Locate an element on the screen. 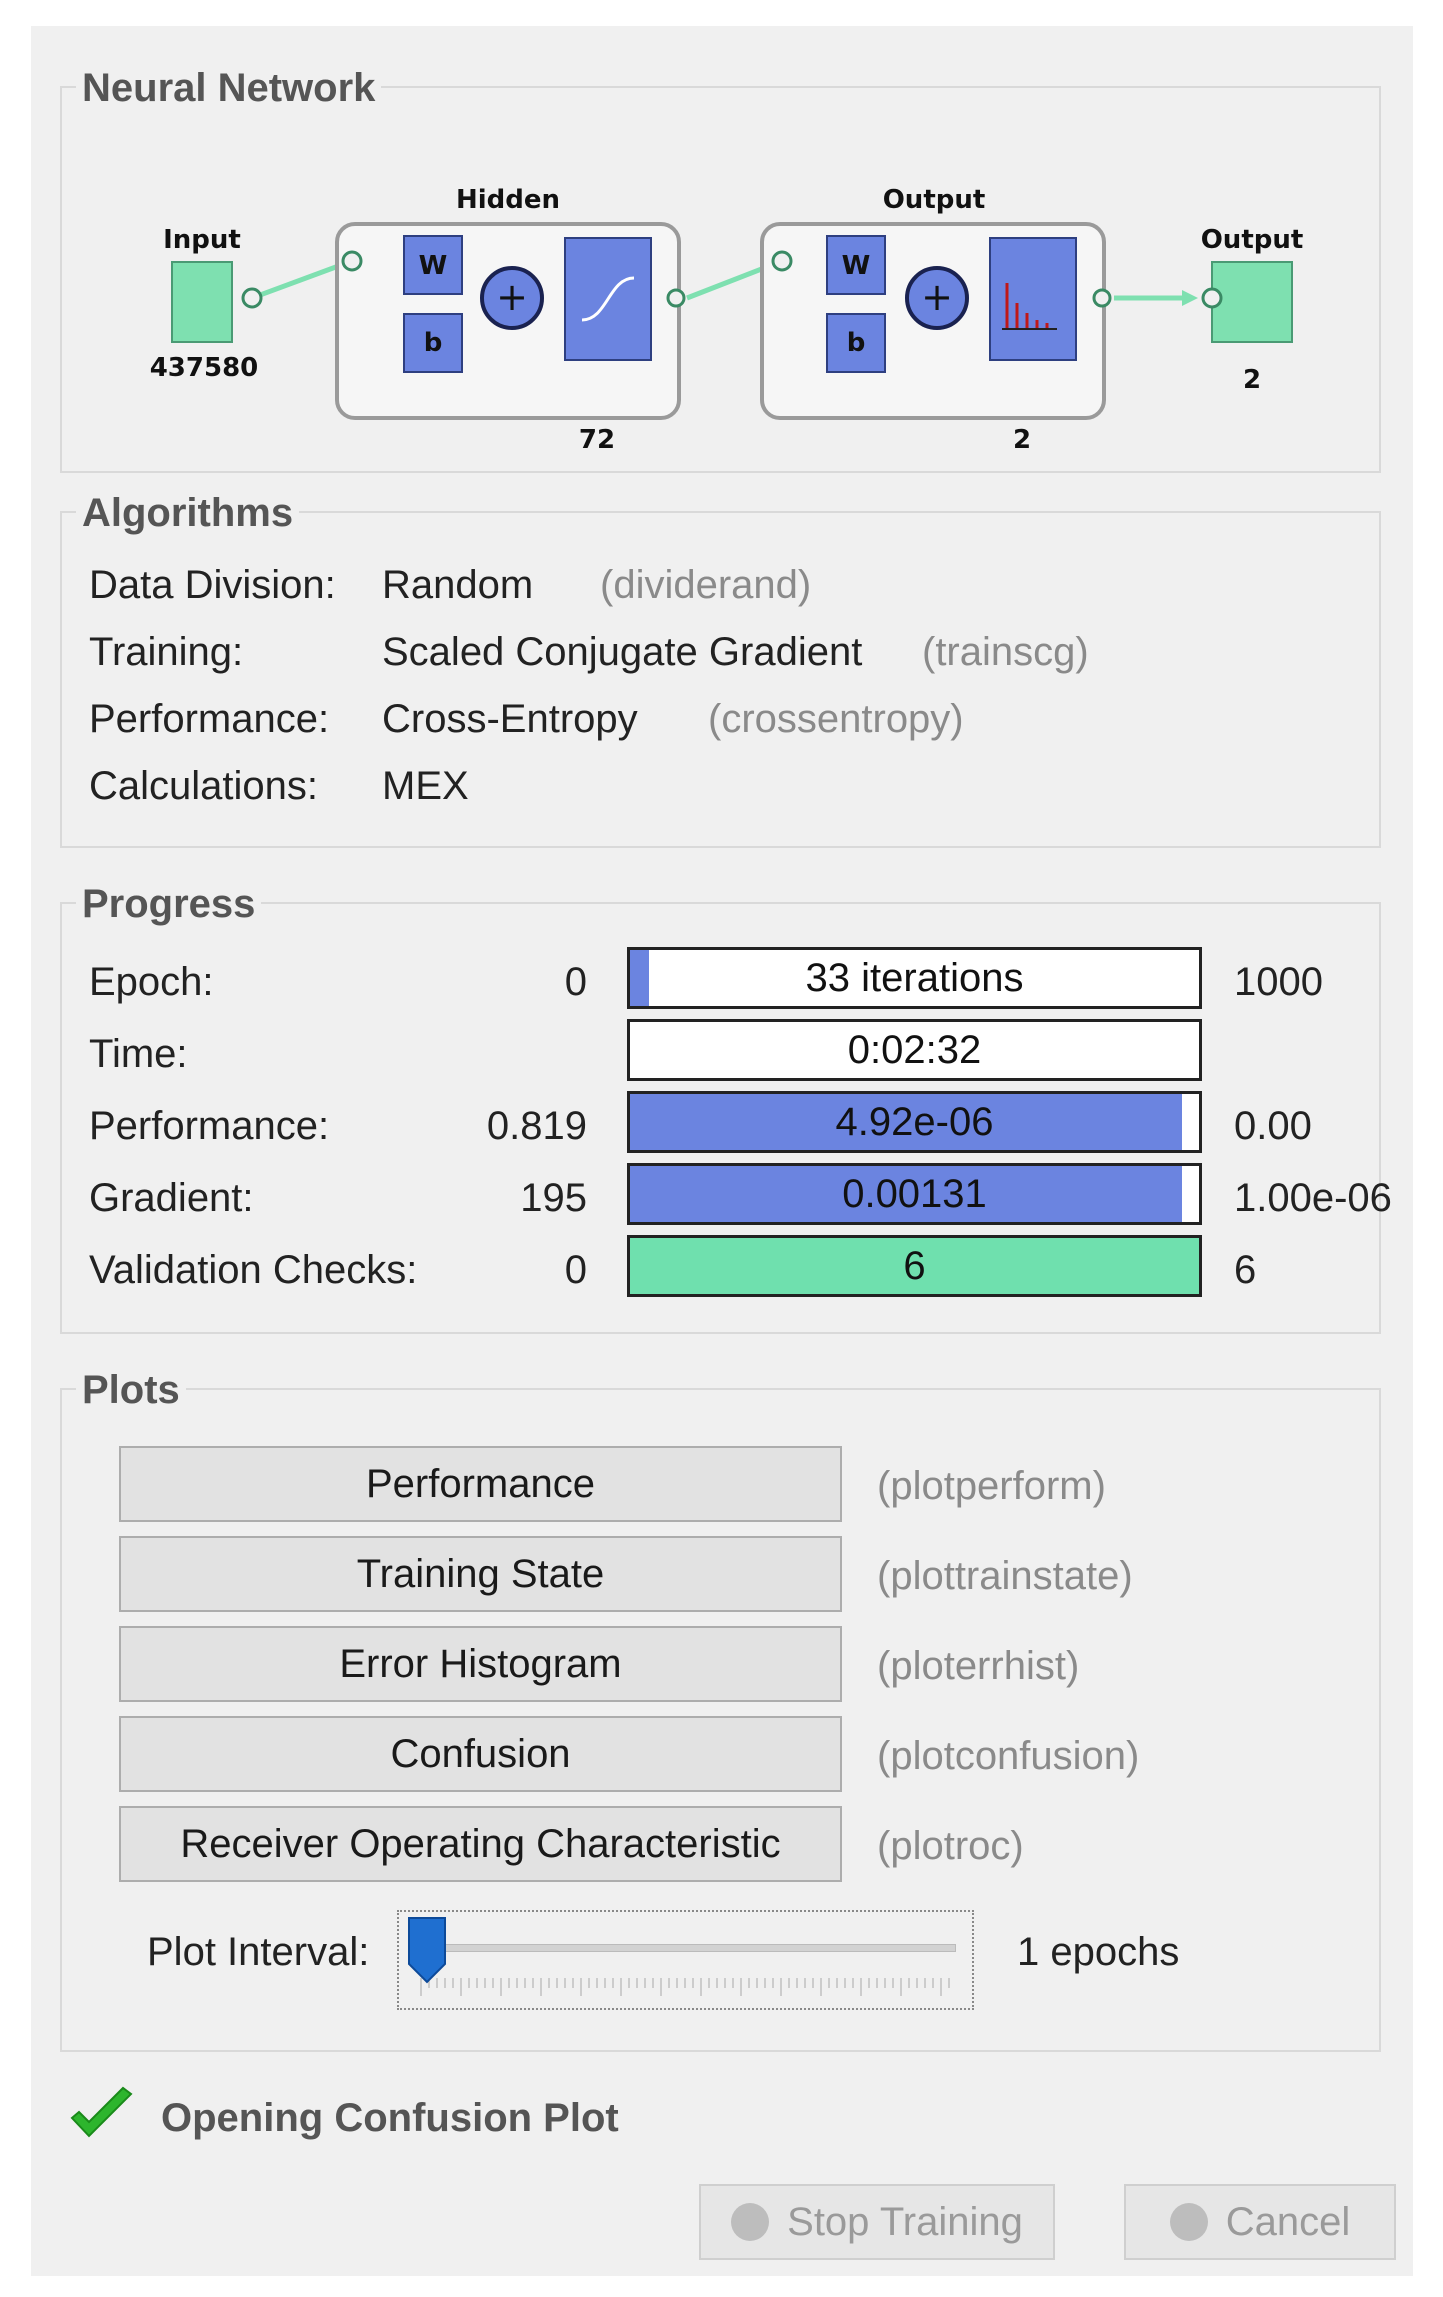  epoch-progress-bar: 33 iterations is located at coordinates (914, 978).